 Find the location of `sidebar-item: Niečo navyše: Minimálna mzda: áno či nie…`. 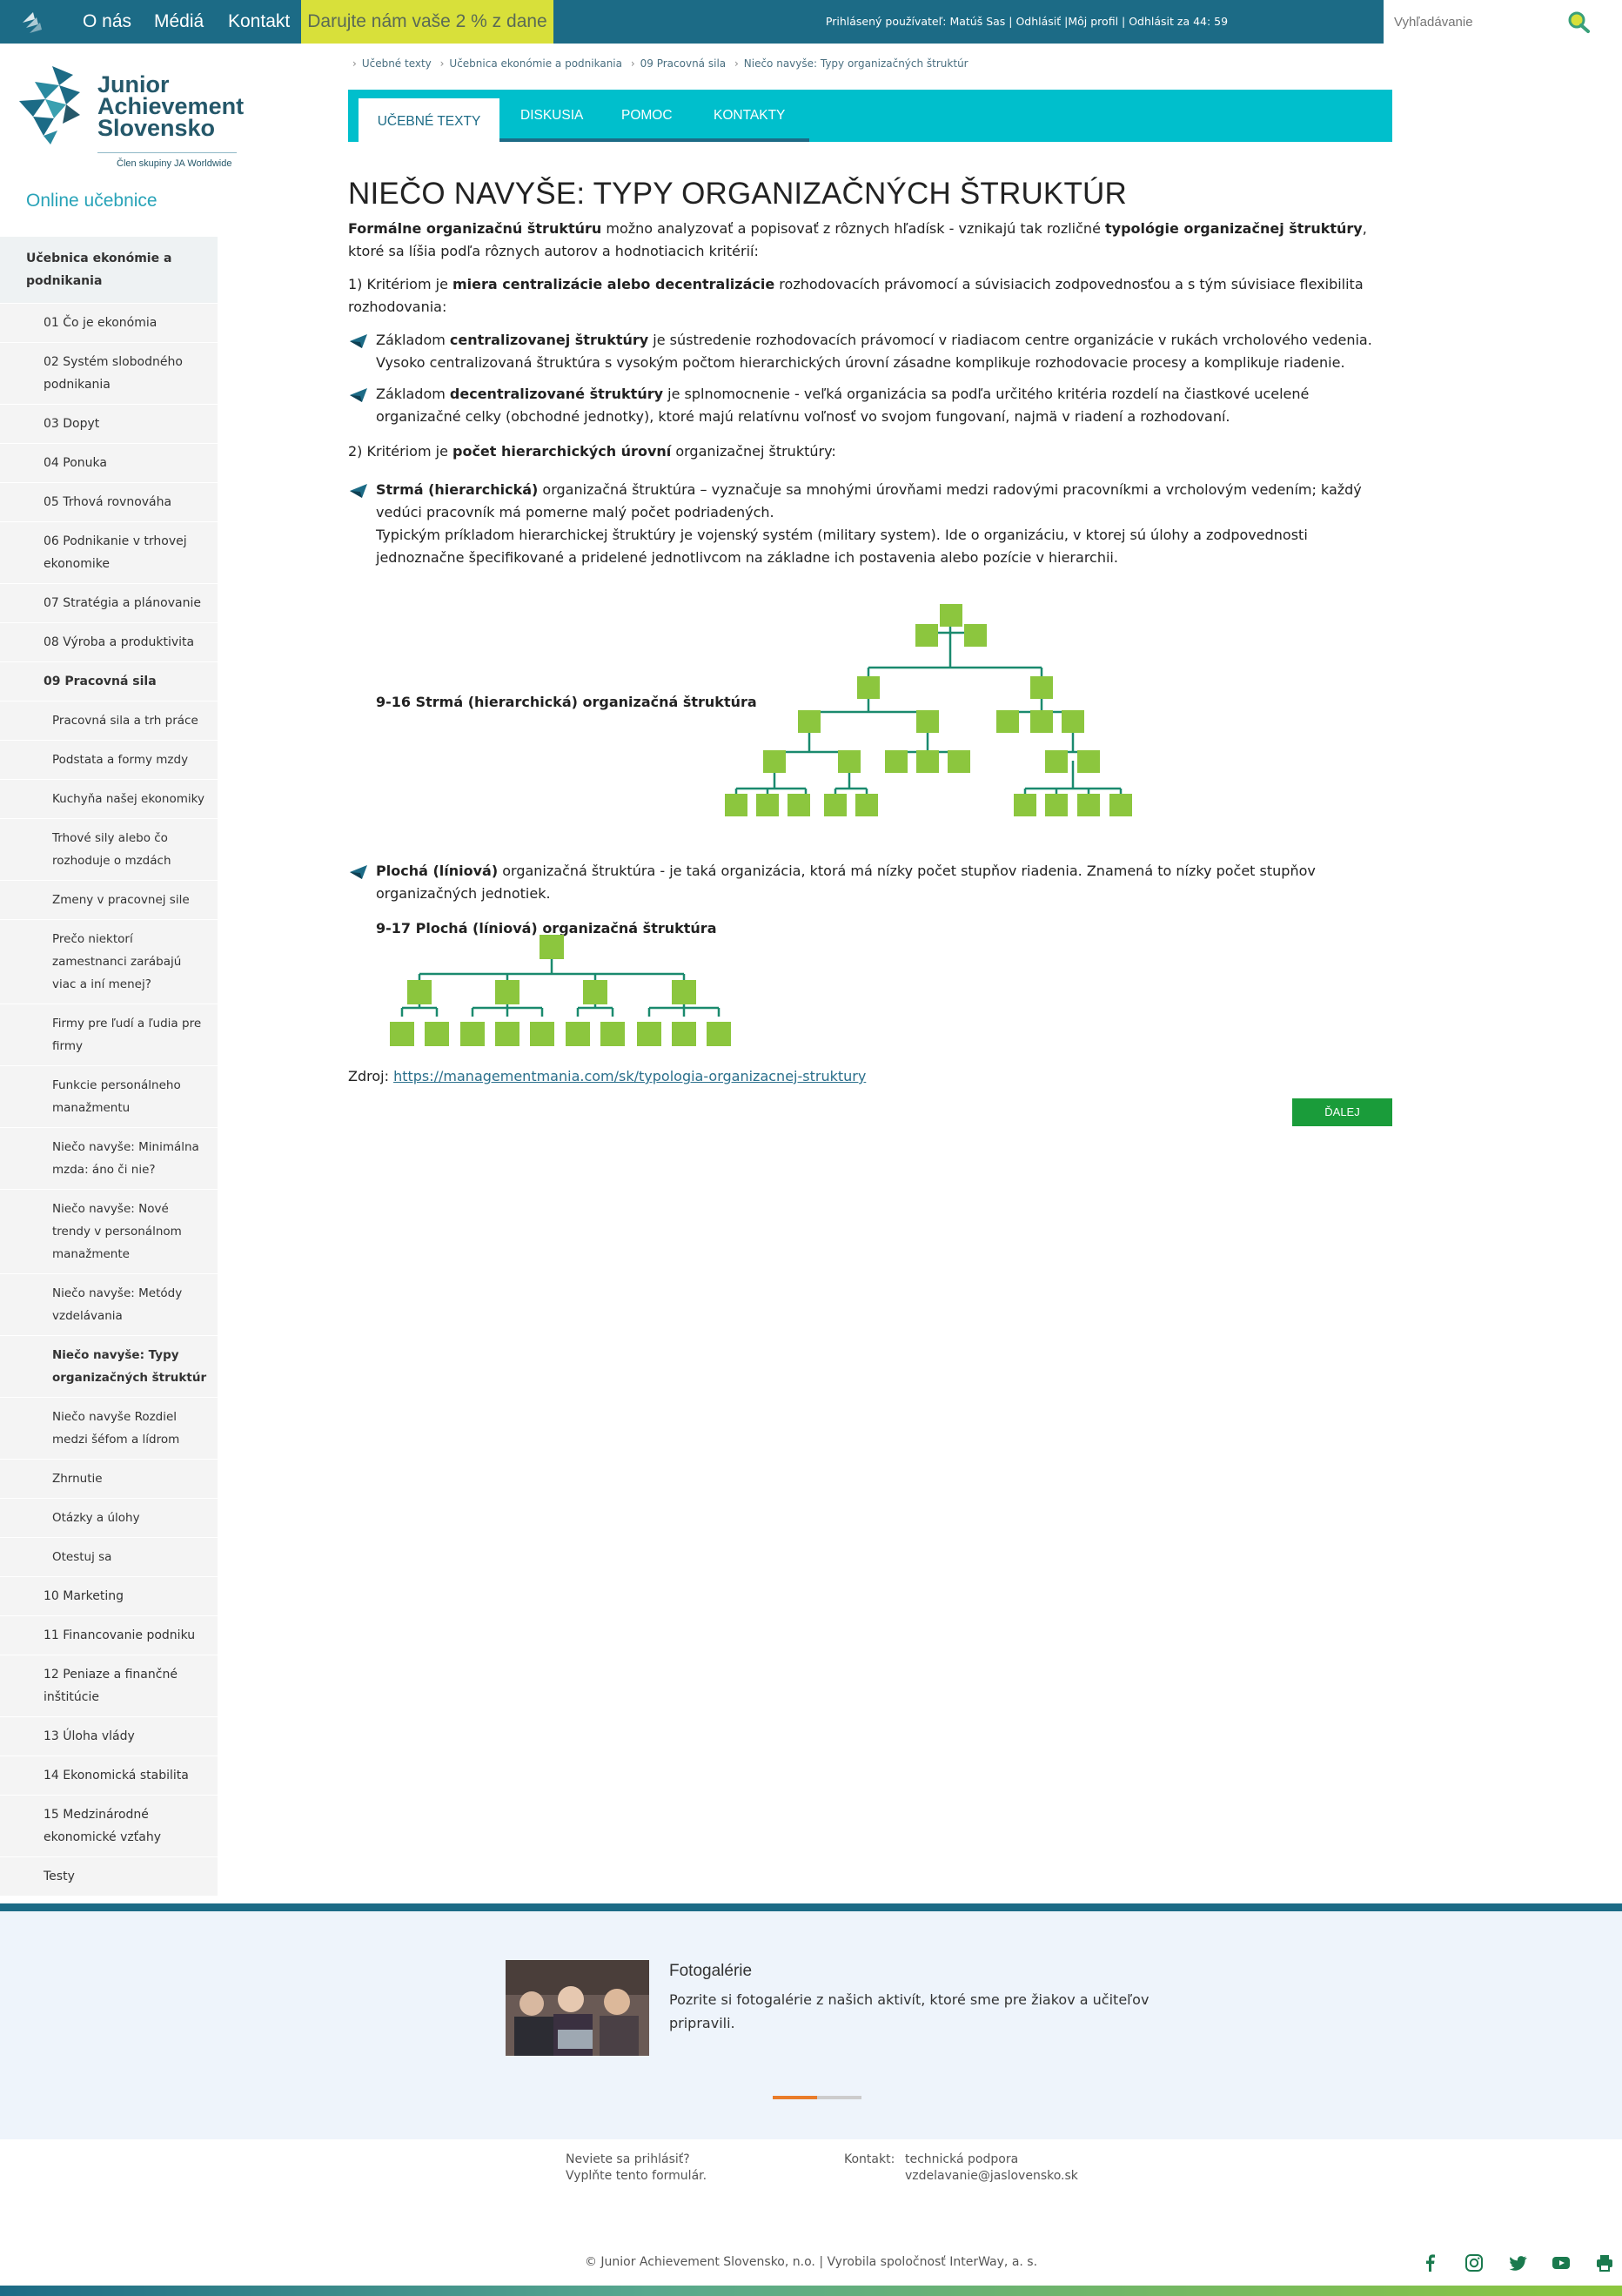

sidebar-item: Niečo navyše: Minimálna mzda: áno či nie… is located at coordinates (109, 1159).